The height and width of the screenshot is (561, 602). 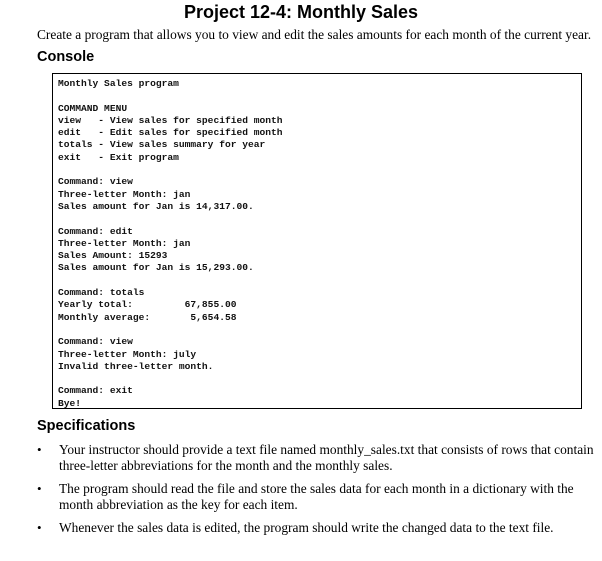 I want to click on console-line: edit - Edit sales for specified month, so click(x=170, y=133).